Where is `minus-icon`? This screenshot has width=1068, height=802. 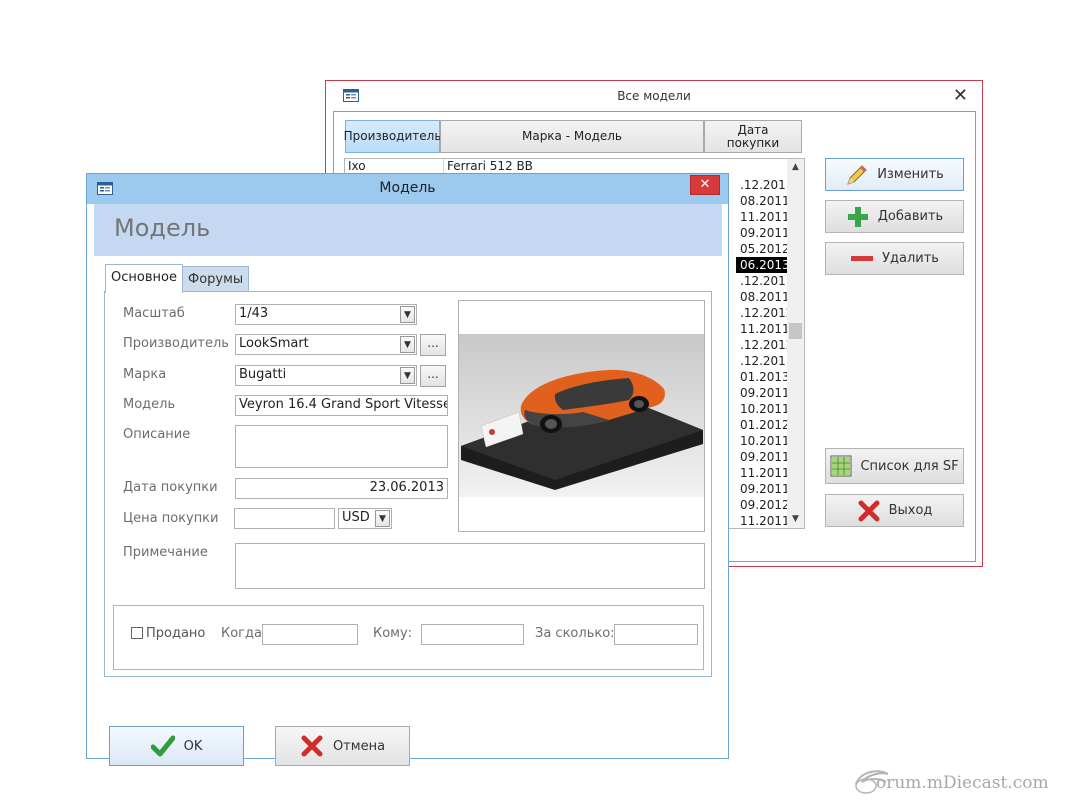 minus-icon is located at coordinates (862, 258).